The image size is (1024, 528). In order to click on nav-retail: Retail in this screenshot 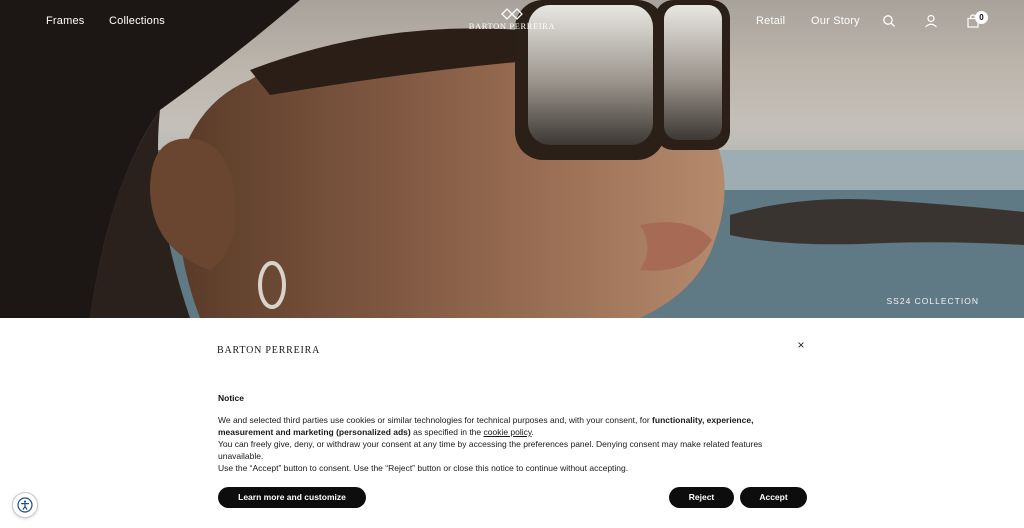, I will do `click(770, 21)`.